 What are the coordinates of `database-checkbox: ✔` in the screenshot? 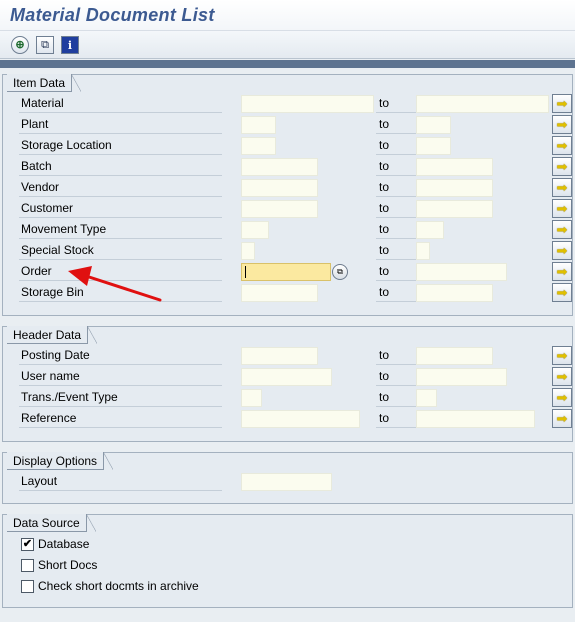 It's located at (27, 544).